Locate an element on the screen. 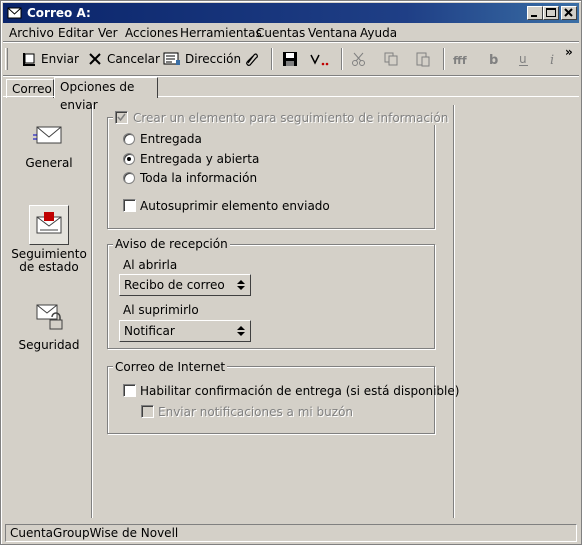 The image size is (582, 545). auto-delete-row: Autosuprimir elemento enviado is located at coordinates (226, 206).